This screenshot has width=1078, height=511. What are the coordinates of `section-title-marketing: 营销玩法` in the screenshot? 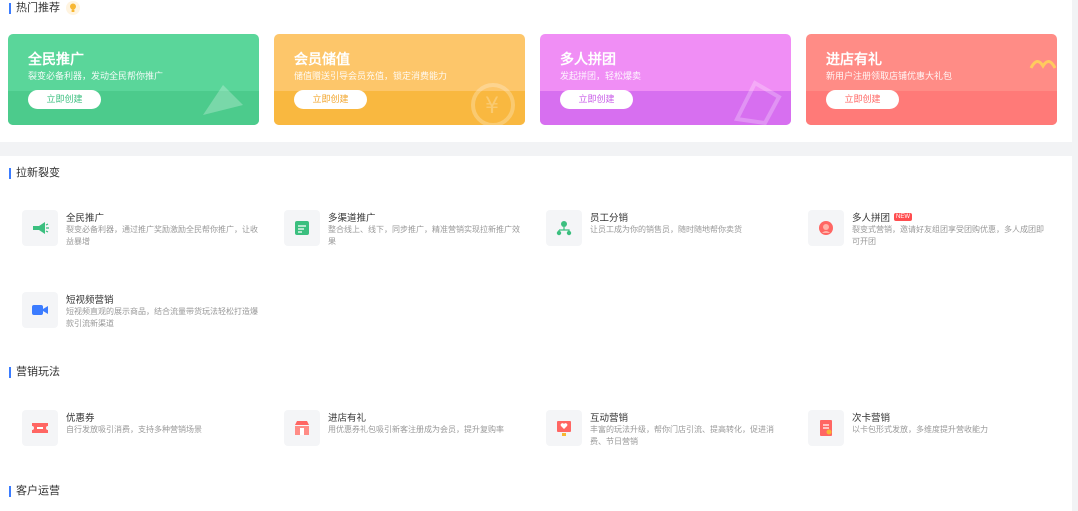 It's located at (34, 372).